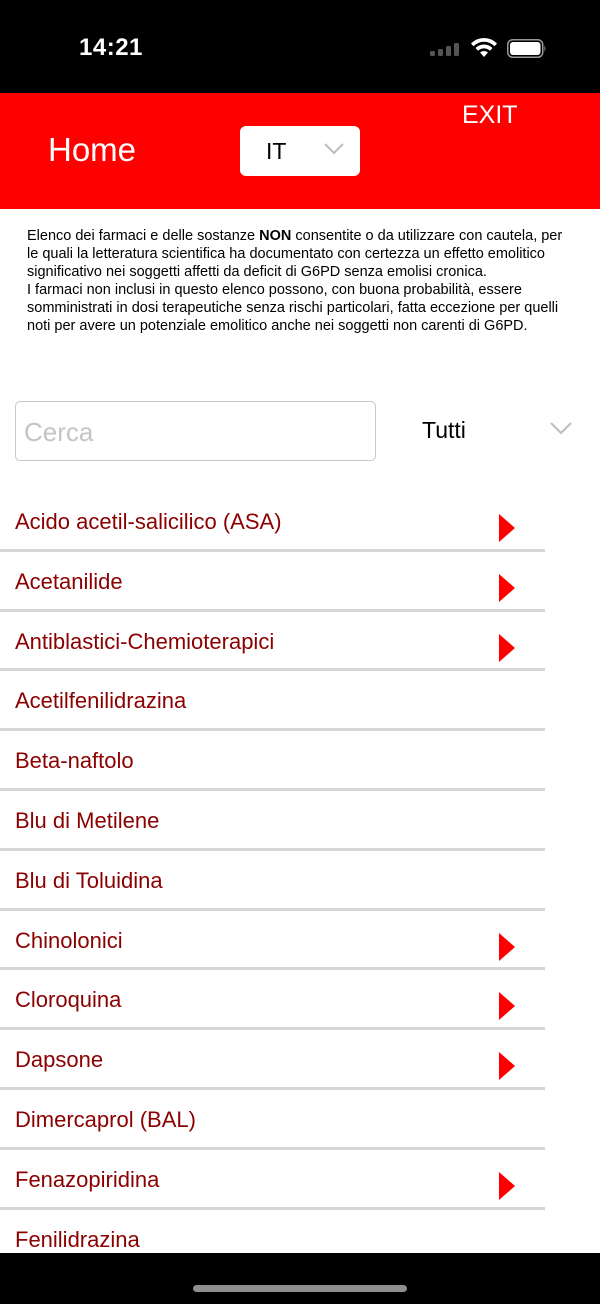 This screenshot has height=1304, width=600. What do you see at coordinates (68, 1000) in the screenshot?
I see `list-item-label: Cloroquina` at bounding box center [68, 1000].